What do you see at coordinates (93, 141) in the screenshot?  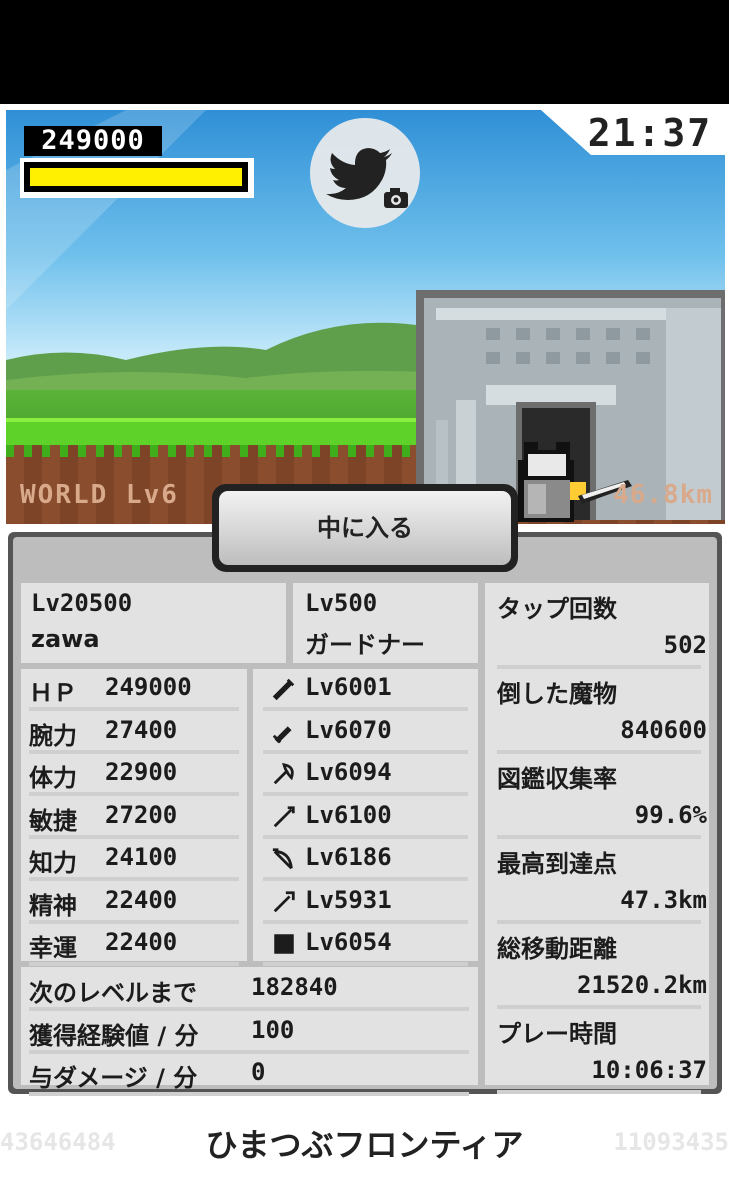 I see `score-counter: 249000` at bounding box center [93, 141].